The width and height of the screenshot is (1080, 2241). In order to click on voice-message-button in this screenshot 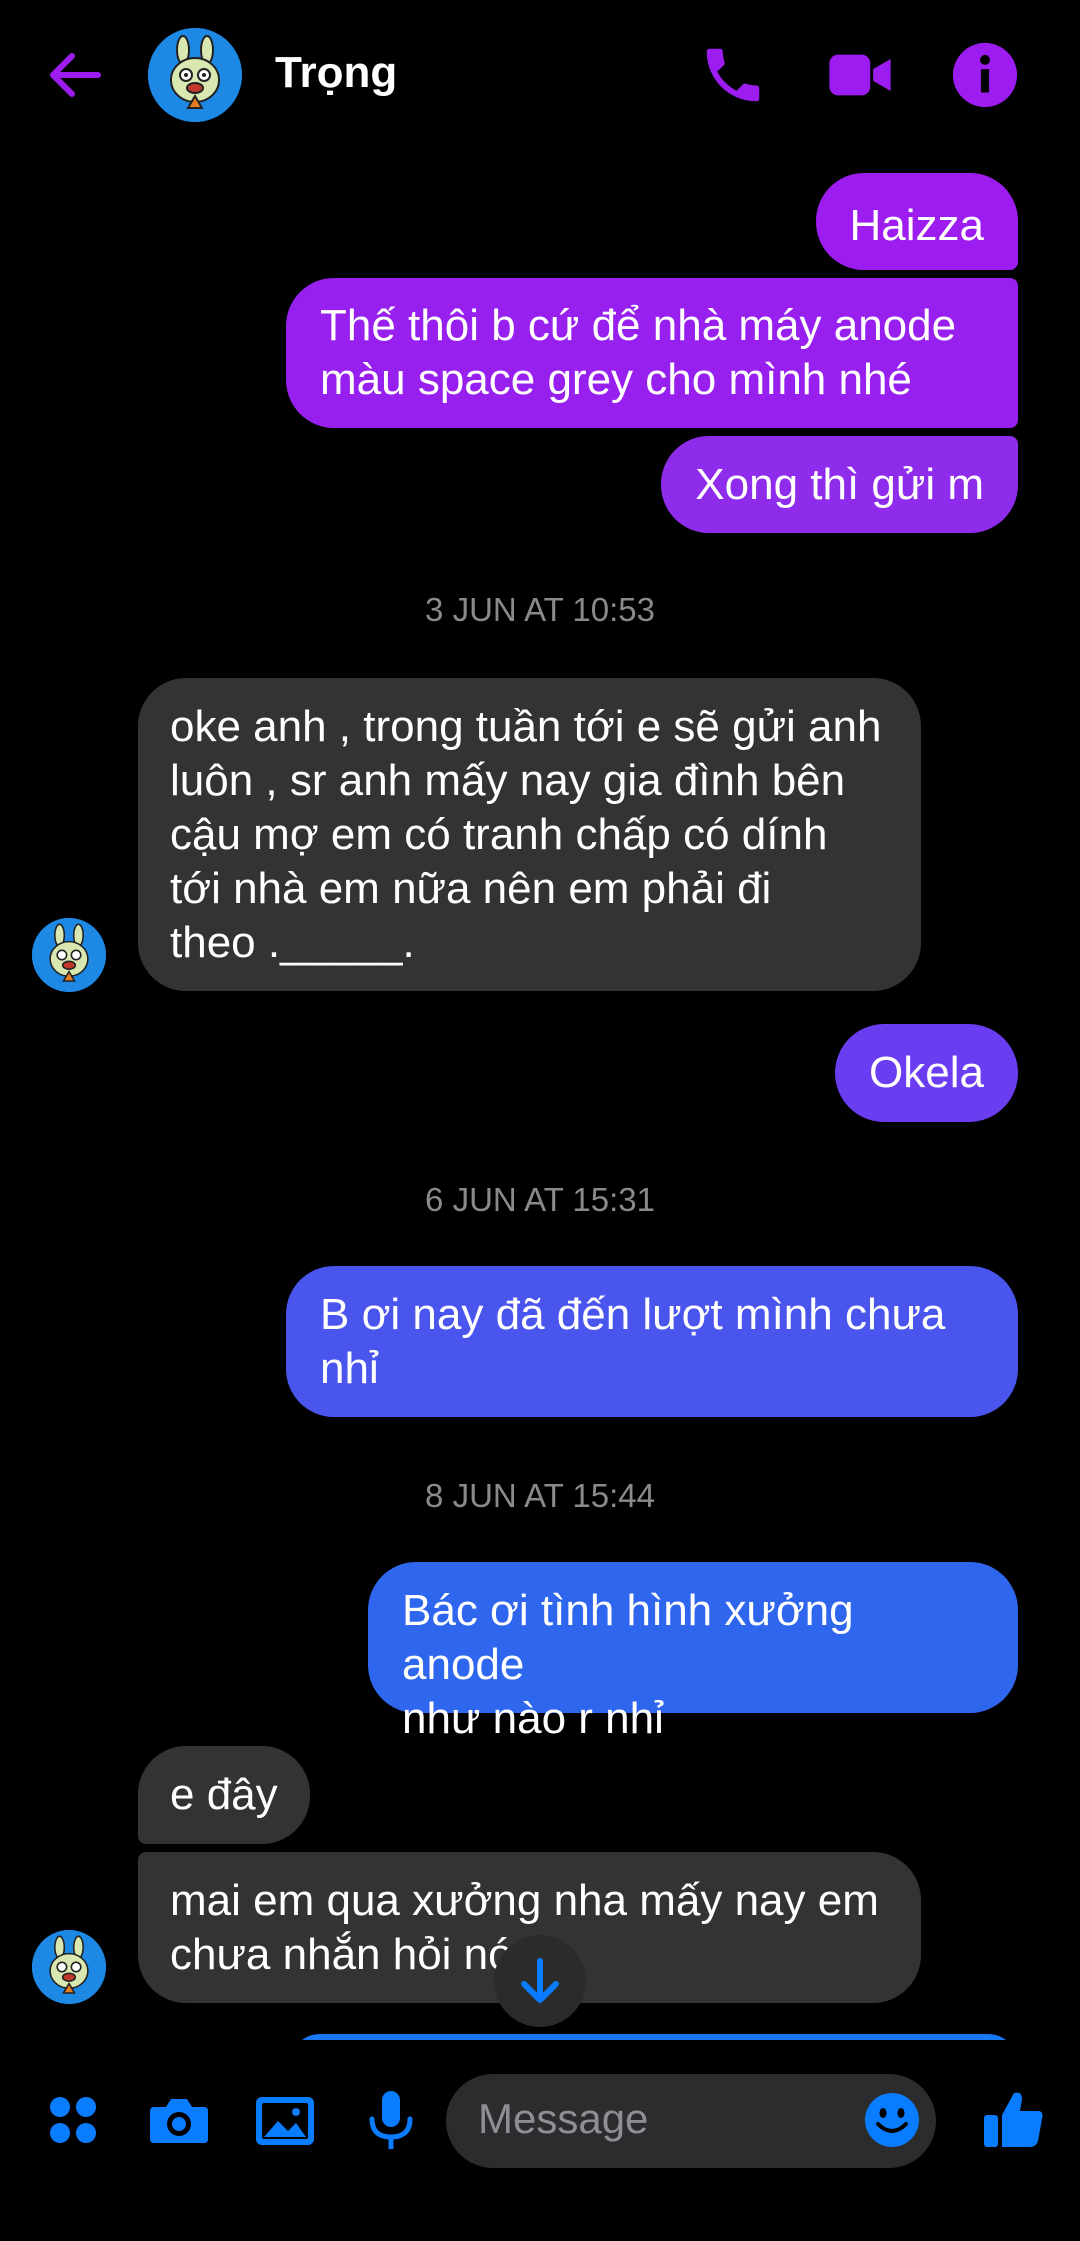, I will do `click(391, 2120)`.